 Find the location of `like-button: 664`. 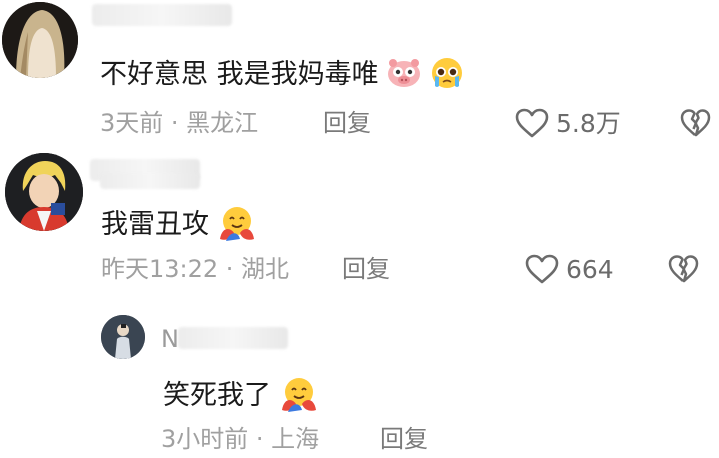

like-button: 664 is located at coordinates (569, 269).